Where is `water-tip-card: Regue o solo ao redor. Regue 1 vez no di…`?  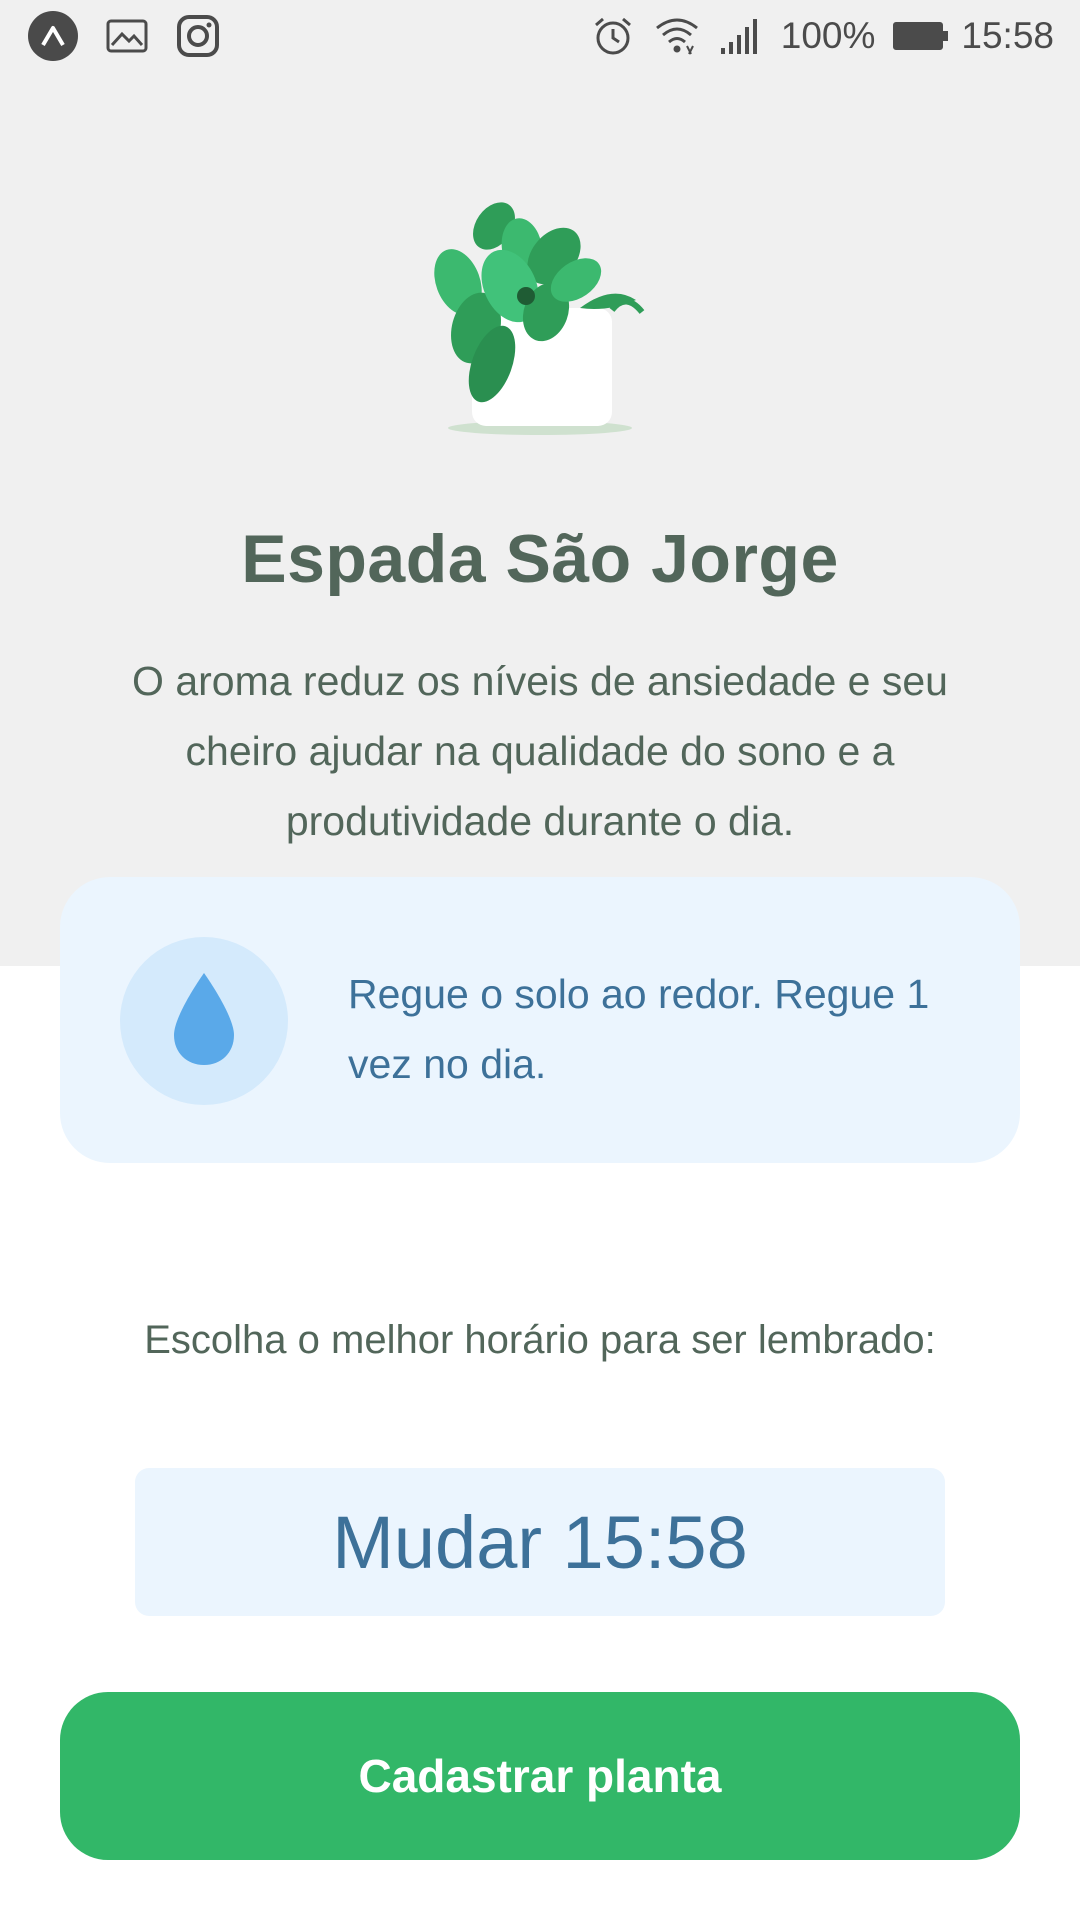 water-tip-card: Regue o solo ao redor. Regue 1 vez no di… is located at coordinates (540, 1020).